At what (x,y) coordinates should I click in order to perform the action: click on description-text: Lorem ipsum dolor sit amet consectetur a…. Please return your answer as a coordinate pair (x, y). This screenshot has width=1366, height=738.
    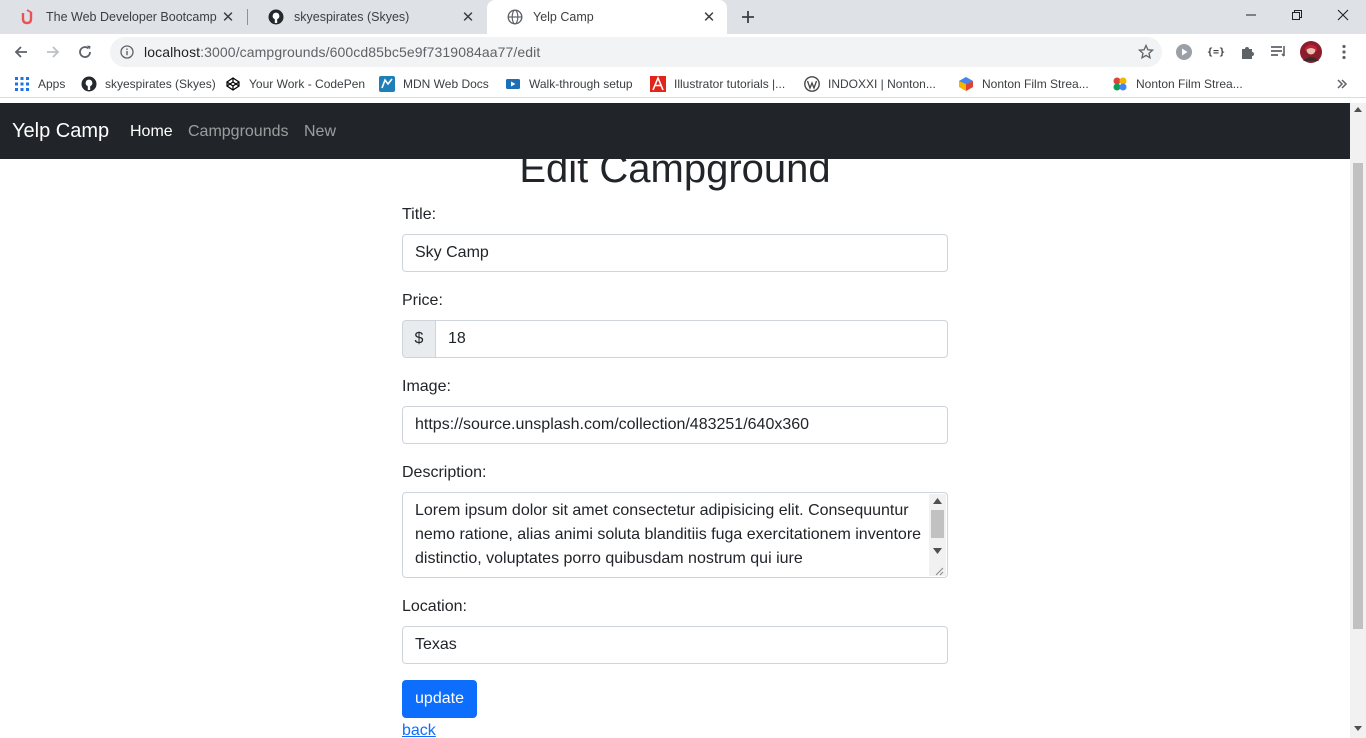
    Looking at the image, I should click on (668, 534).